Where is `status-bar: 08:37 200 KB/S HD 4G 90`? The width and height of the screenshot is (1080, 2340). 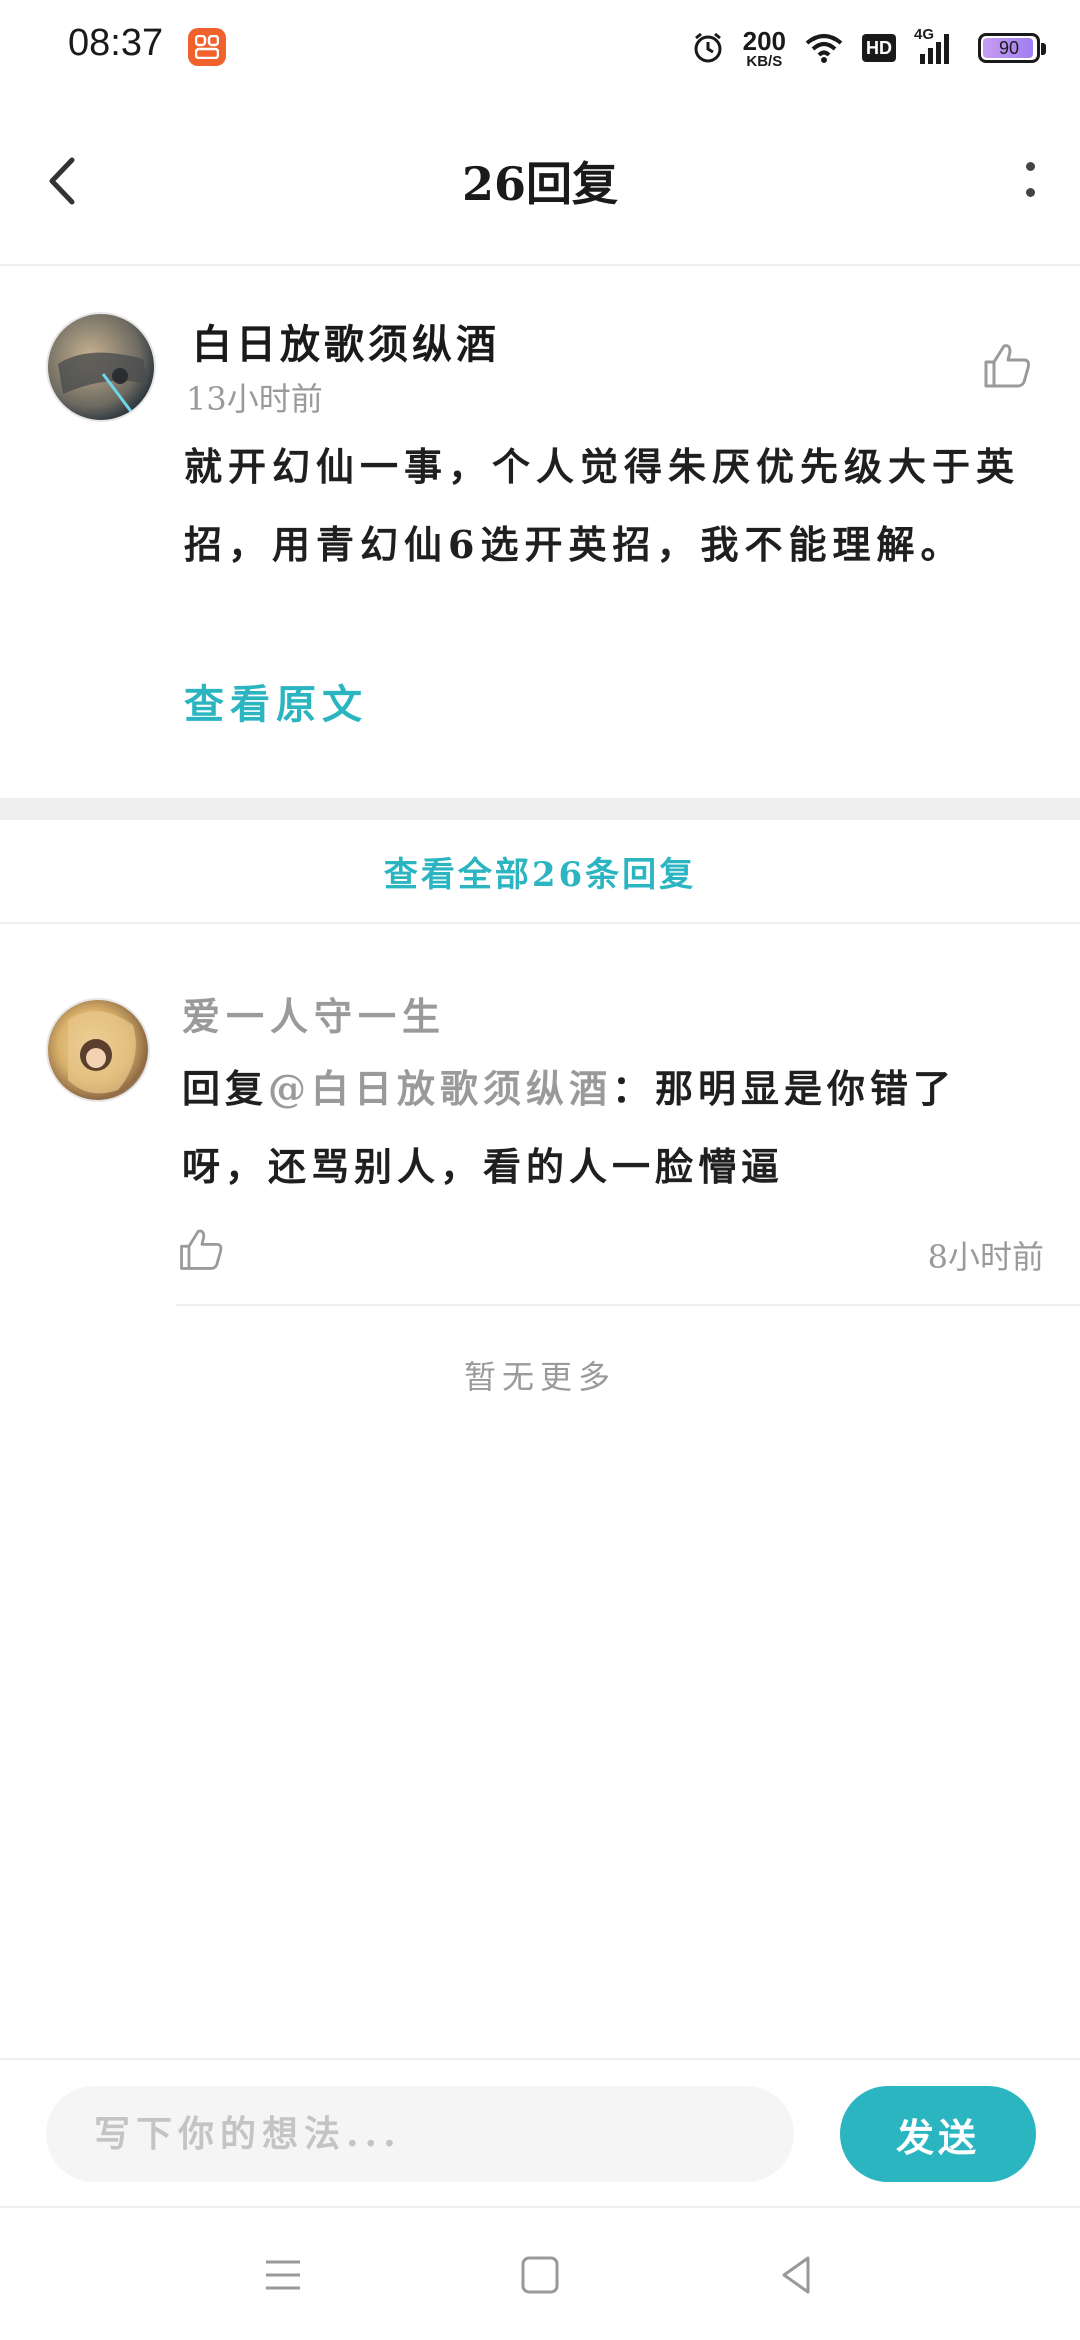
status-bar: 08:37 200 KB/S HD 4G 90 is located at coordinates (540, 48).